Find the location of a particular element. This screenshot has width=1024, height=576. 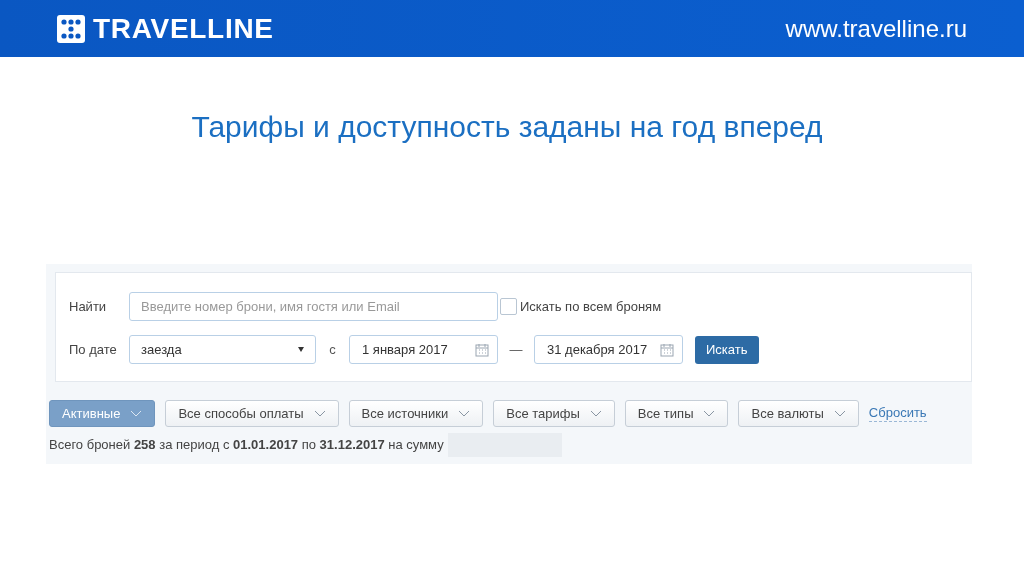

booking-summary: Всего броней 258 за период с 01.01.2017 по 31.12.2017 на сумму is located at coordinates (246, 445).